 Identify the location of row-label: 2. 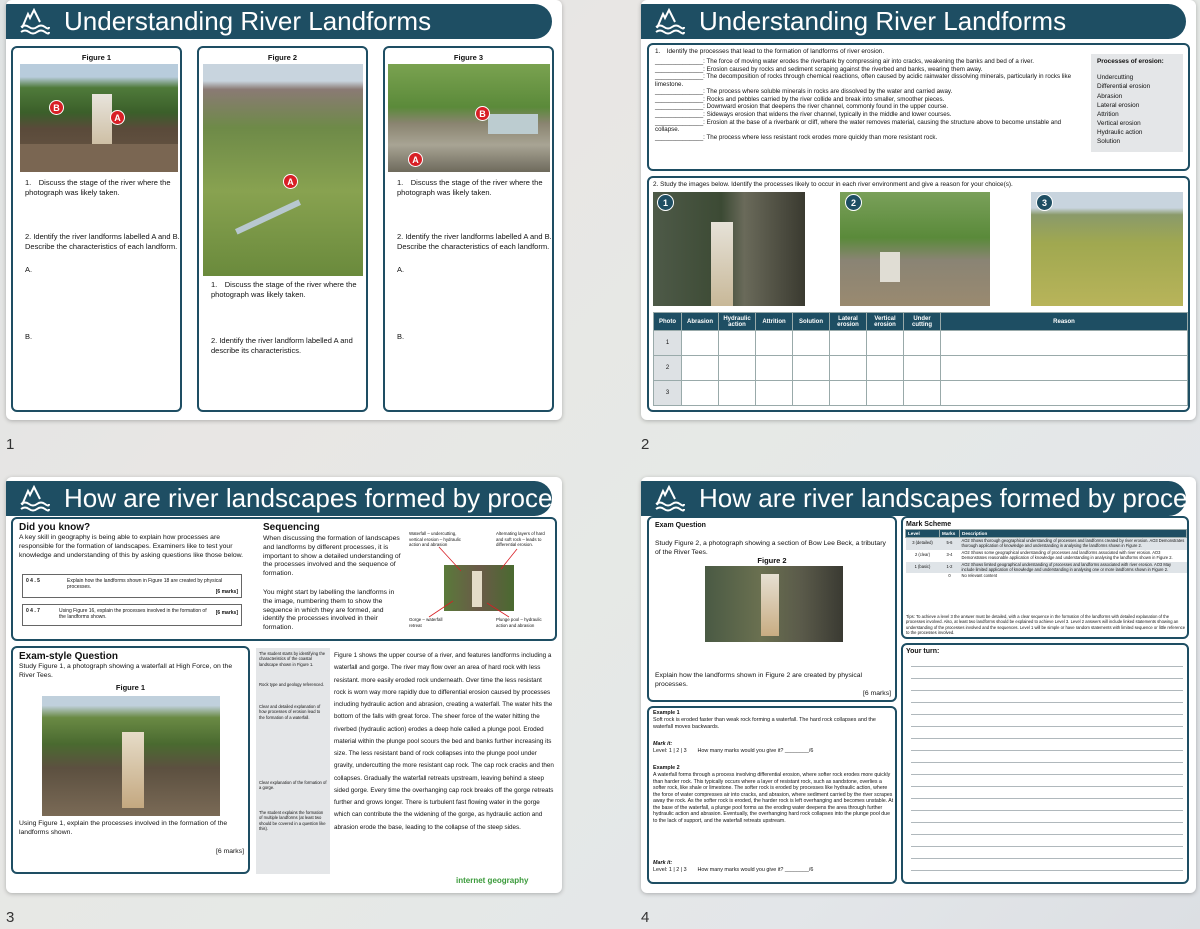
(667, 368).